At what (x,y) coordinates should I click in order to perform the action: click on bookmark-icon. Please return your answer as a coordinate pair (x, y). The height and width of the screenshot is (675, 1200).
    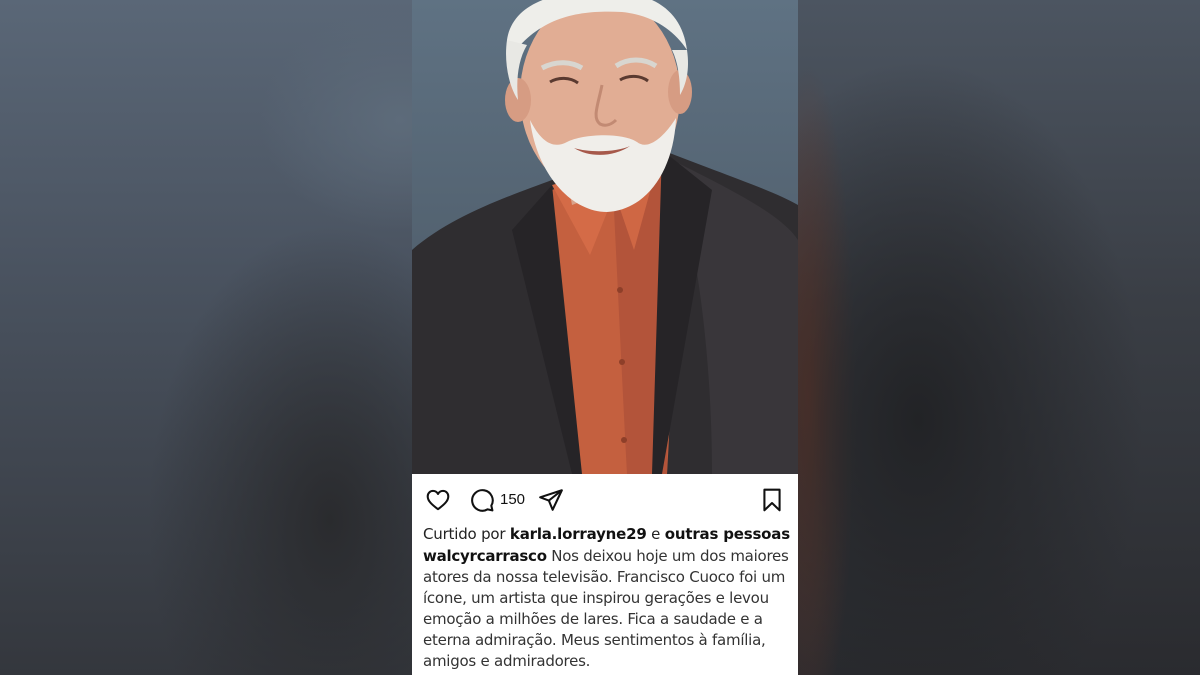
    Looking at the image, I should click on (772, 500).